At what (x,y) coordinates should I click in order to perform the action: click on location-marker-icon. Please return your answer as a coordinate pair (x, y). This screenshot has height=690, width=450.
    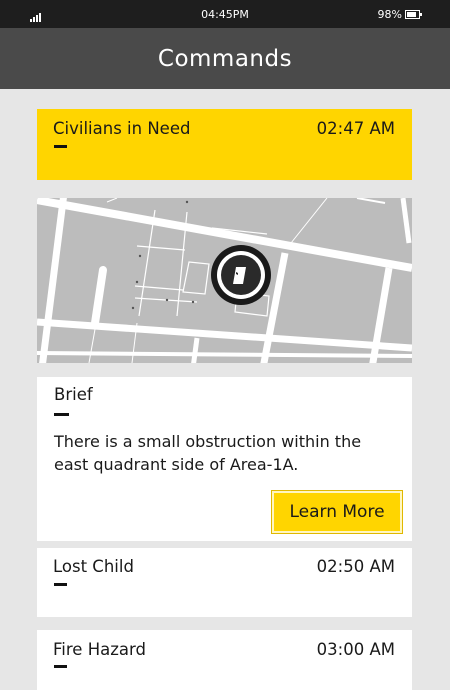
    Looking at the image, I should click on (241, 275).